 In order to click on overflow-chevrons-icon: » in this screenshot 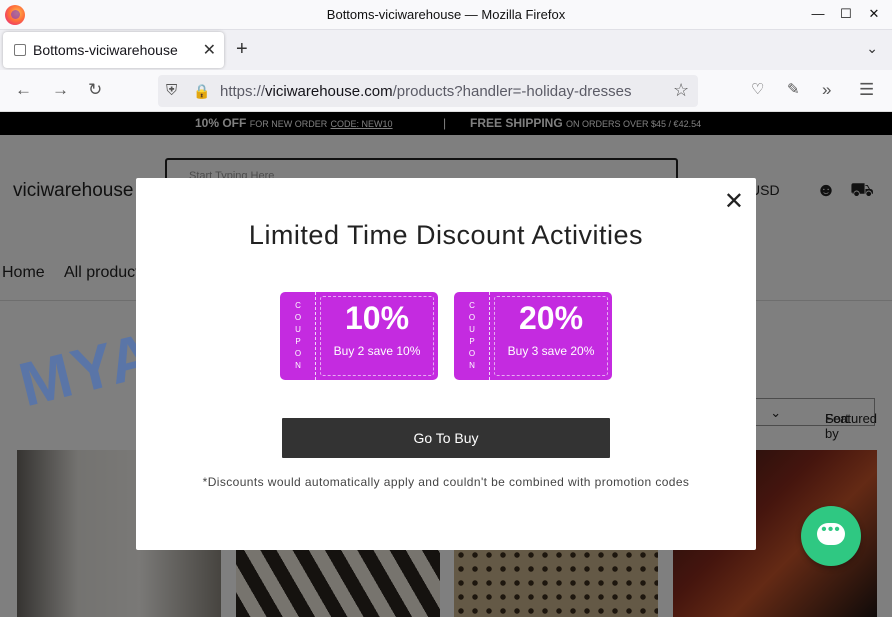, I will do `click(826, 90)`.